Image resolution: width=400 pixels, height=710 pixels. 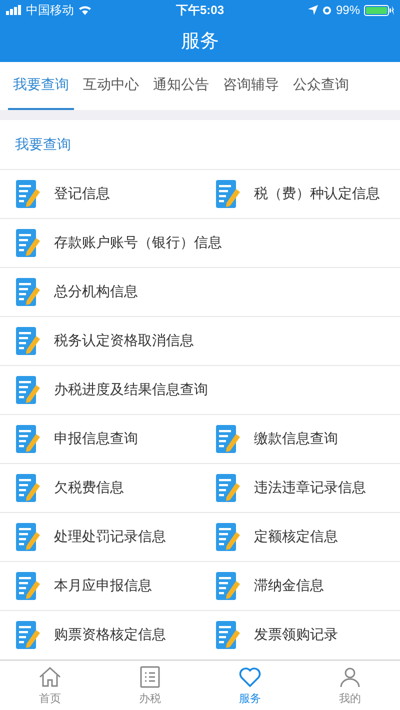 What do you see at coordinates (85, 10) in the screenshot?
I see `wifi-icon` at bounding box center [85, 10].